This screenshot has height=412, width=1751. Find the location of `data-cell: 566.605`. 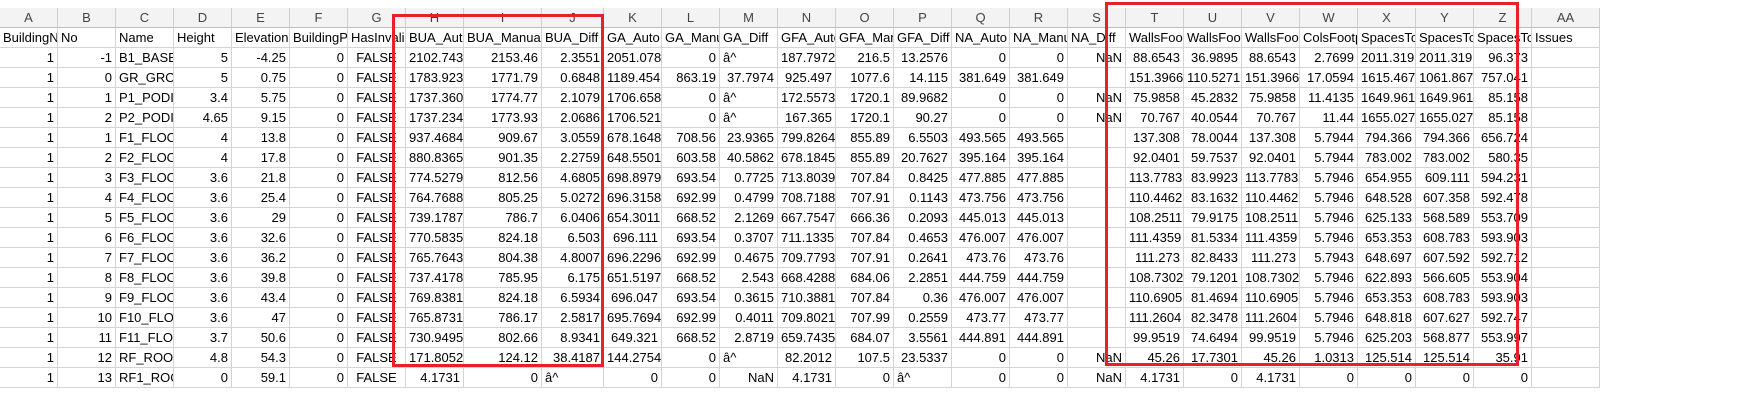

data-cell: 566.605 is located at coordinates (1445, 278).